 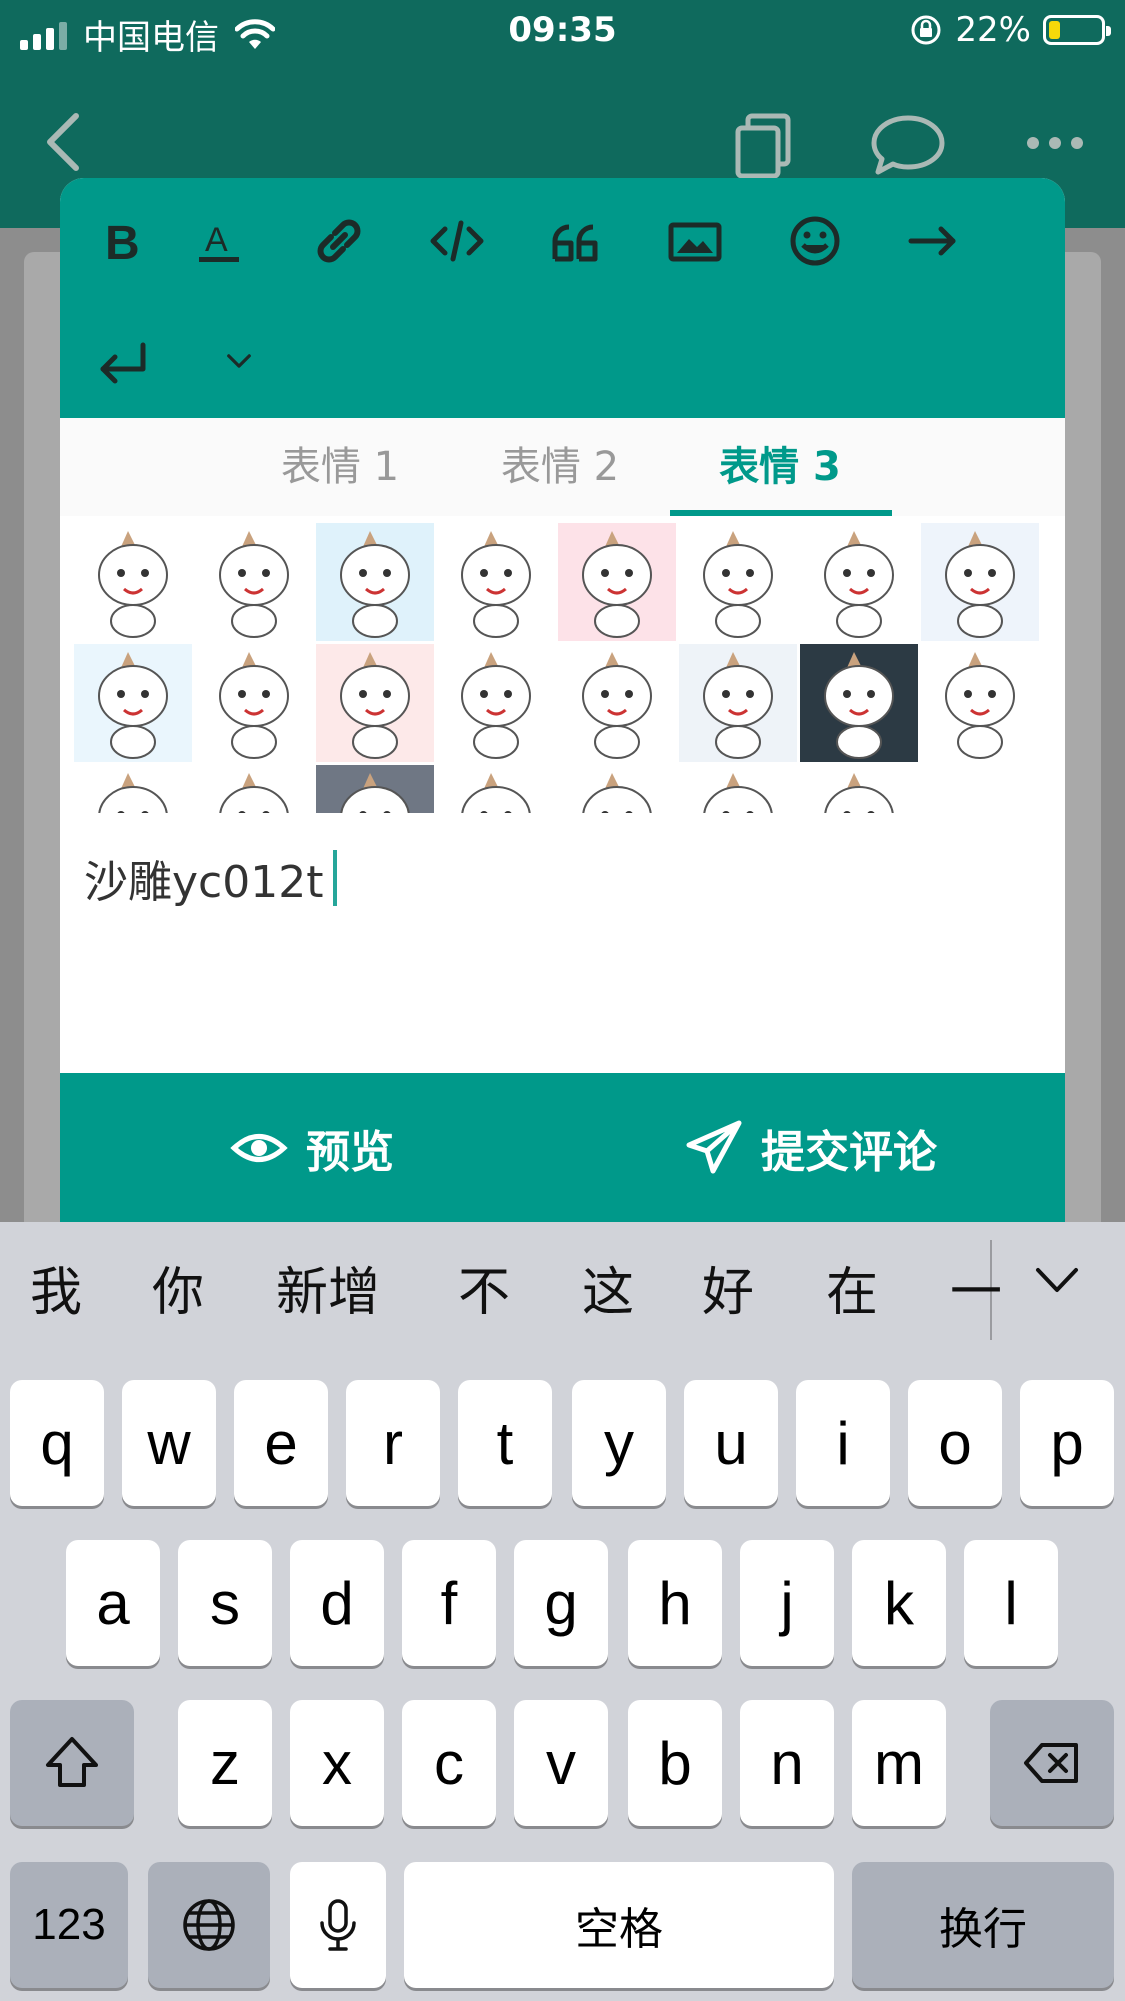 I want to click on key-d: d, so click(x=337, y=1603).